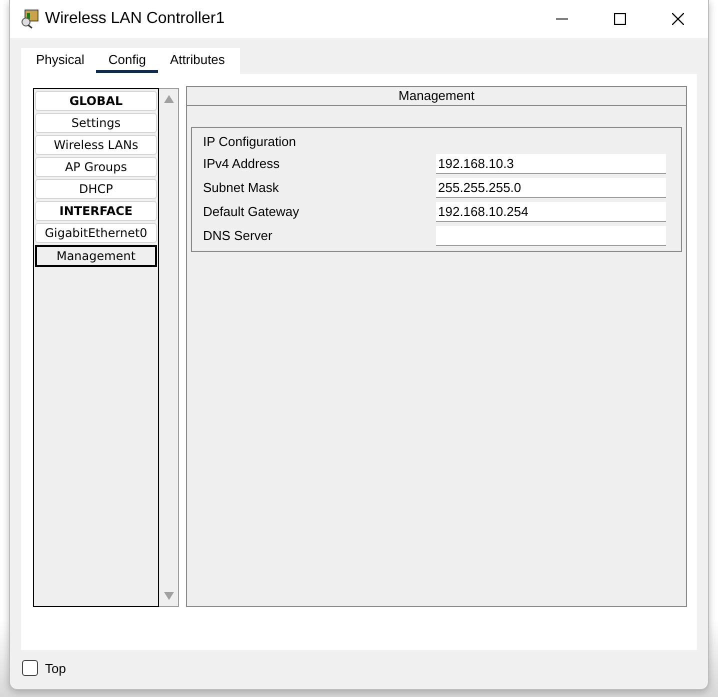 This screenshot has height=697, width=718. I want to click on panel-title: Management, so click(436, 96).